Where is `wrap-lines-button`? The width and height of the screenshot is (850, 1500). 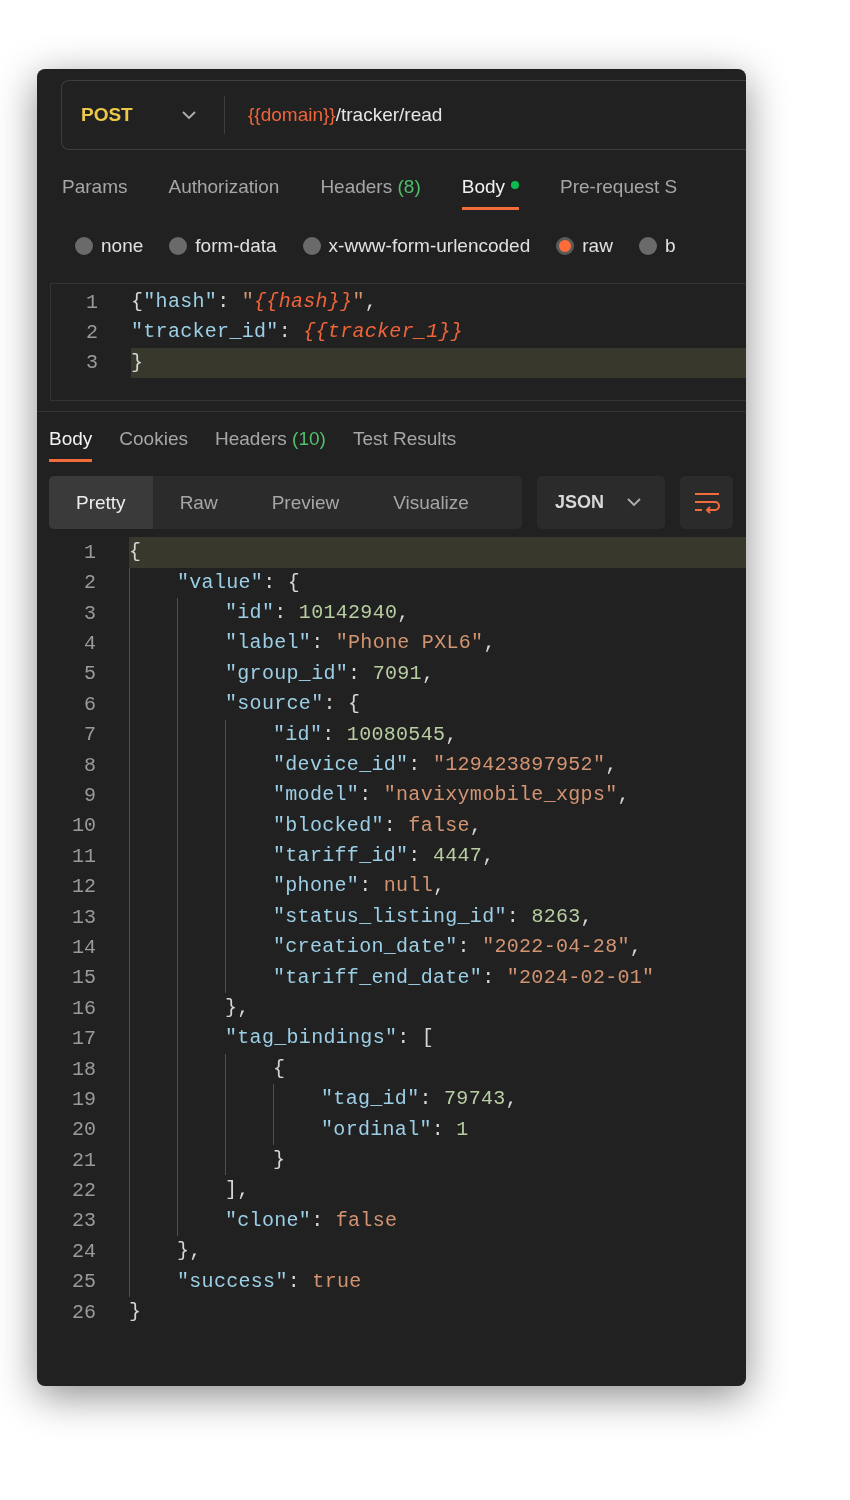
wrap-lines-button is located at coordinates (706, 503).